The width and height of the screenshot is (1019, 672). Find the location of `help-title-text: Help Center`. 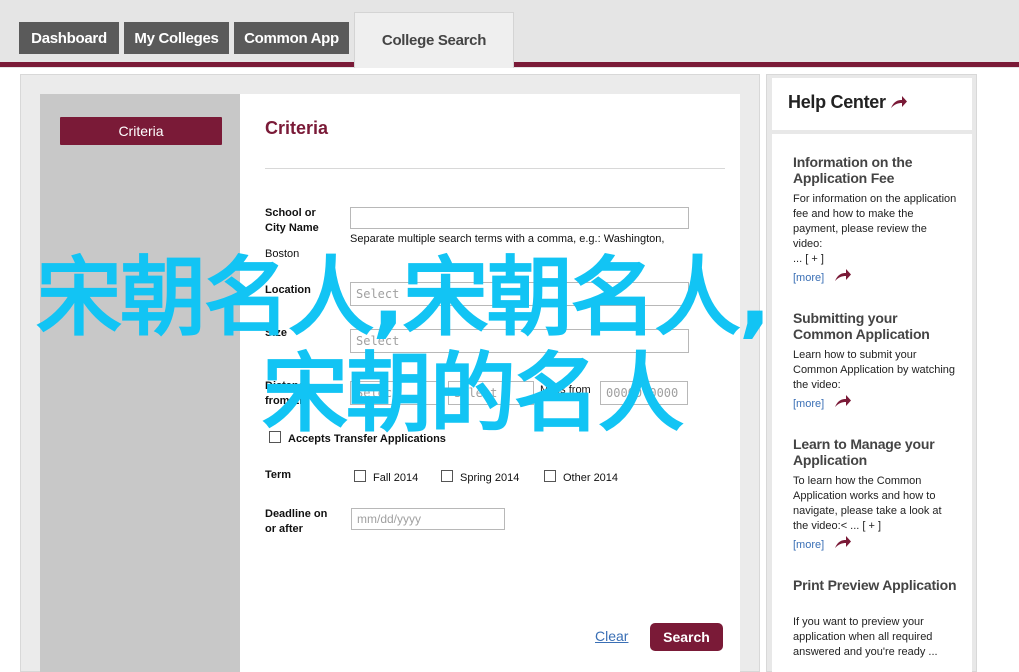

help-title-text: Help Center is located at coordinates (837, 102).